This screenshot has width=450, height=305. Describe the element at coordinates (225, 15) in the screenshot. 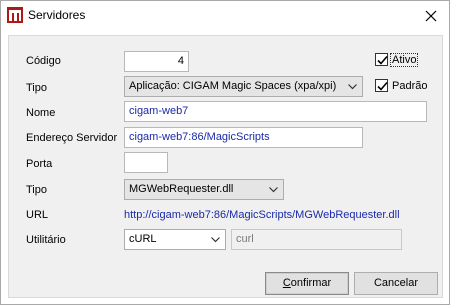

I see `title-bar: Servidores` at that location.